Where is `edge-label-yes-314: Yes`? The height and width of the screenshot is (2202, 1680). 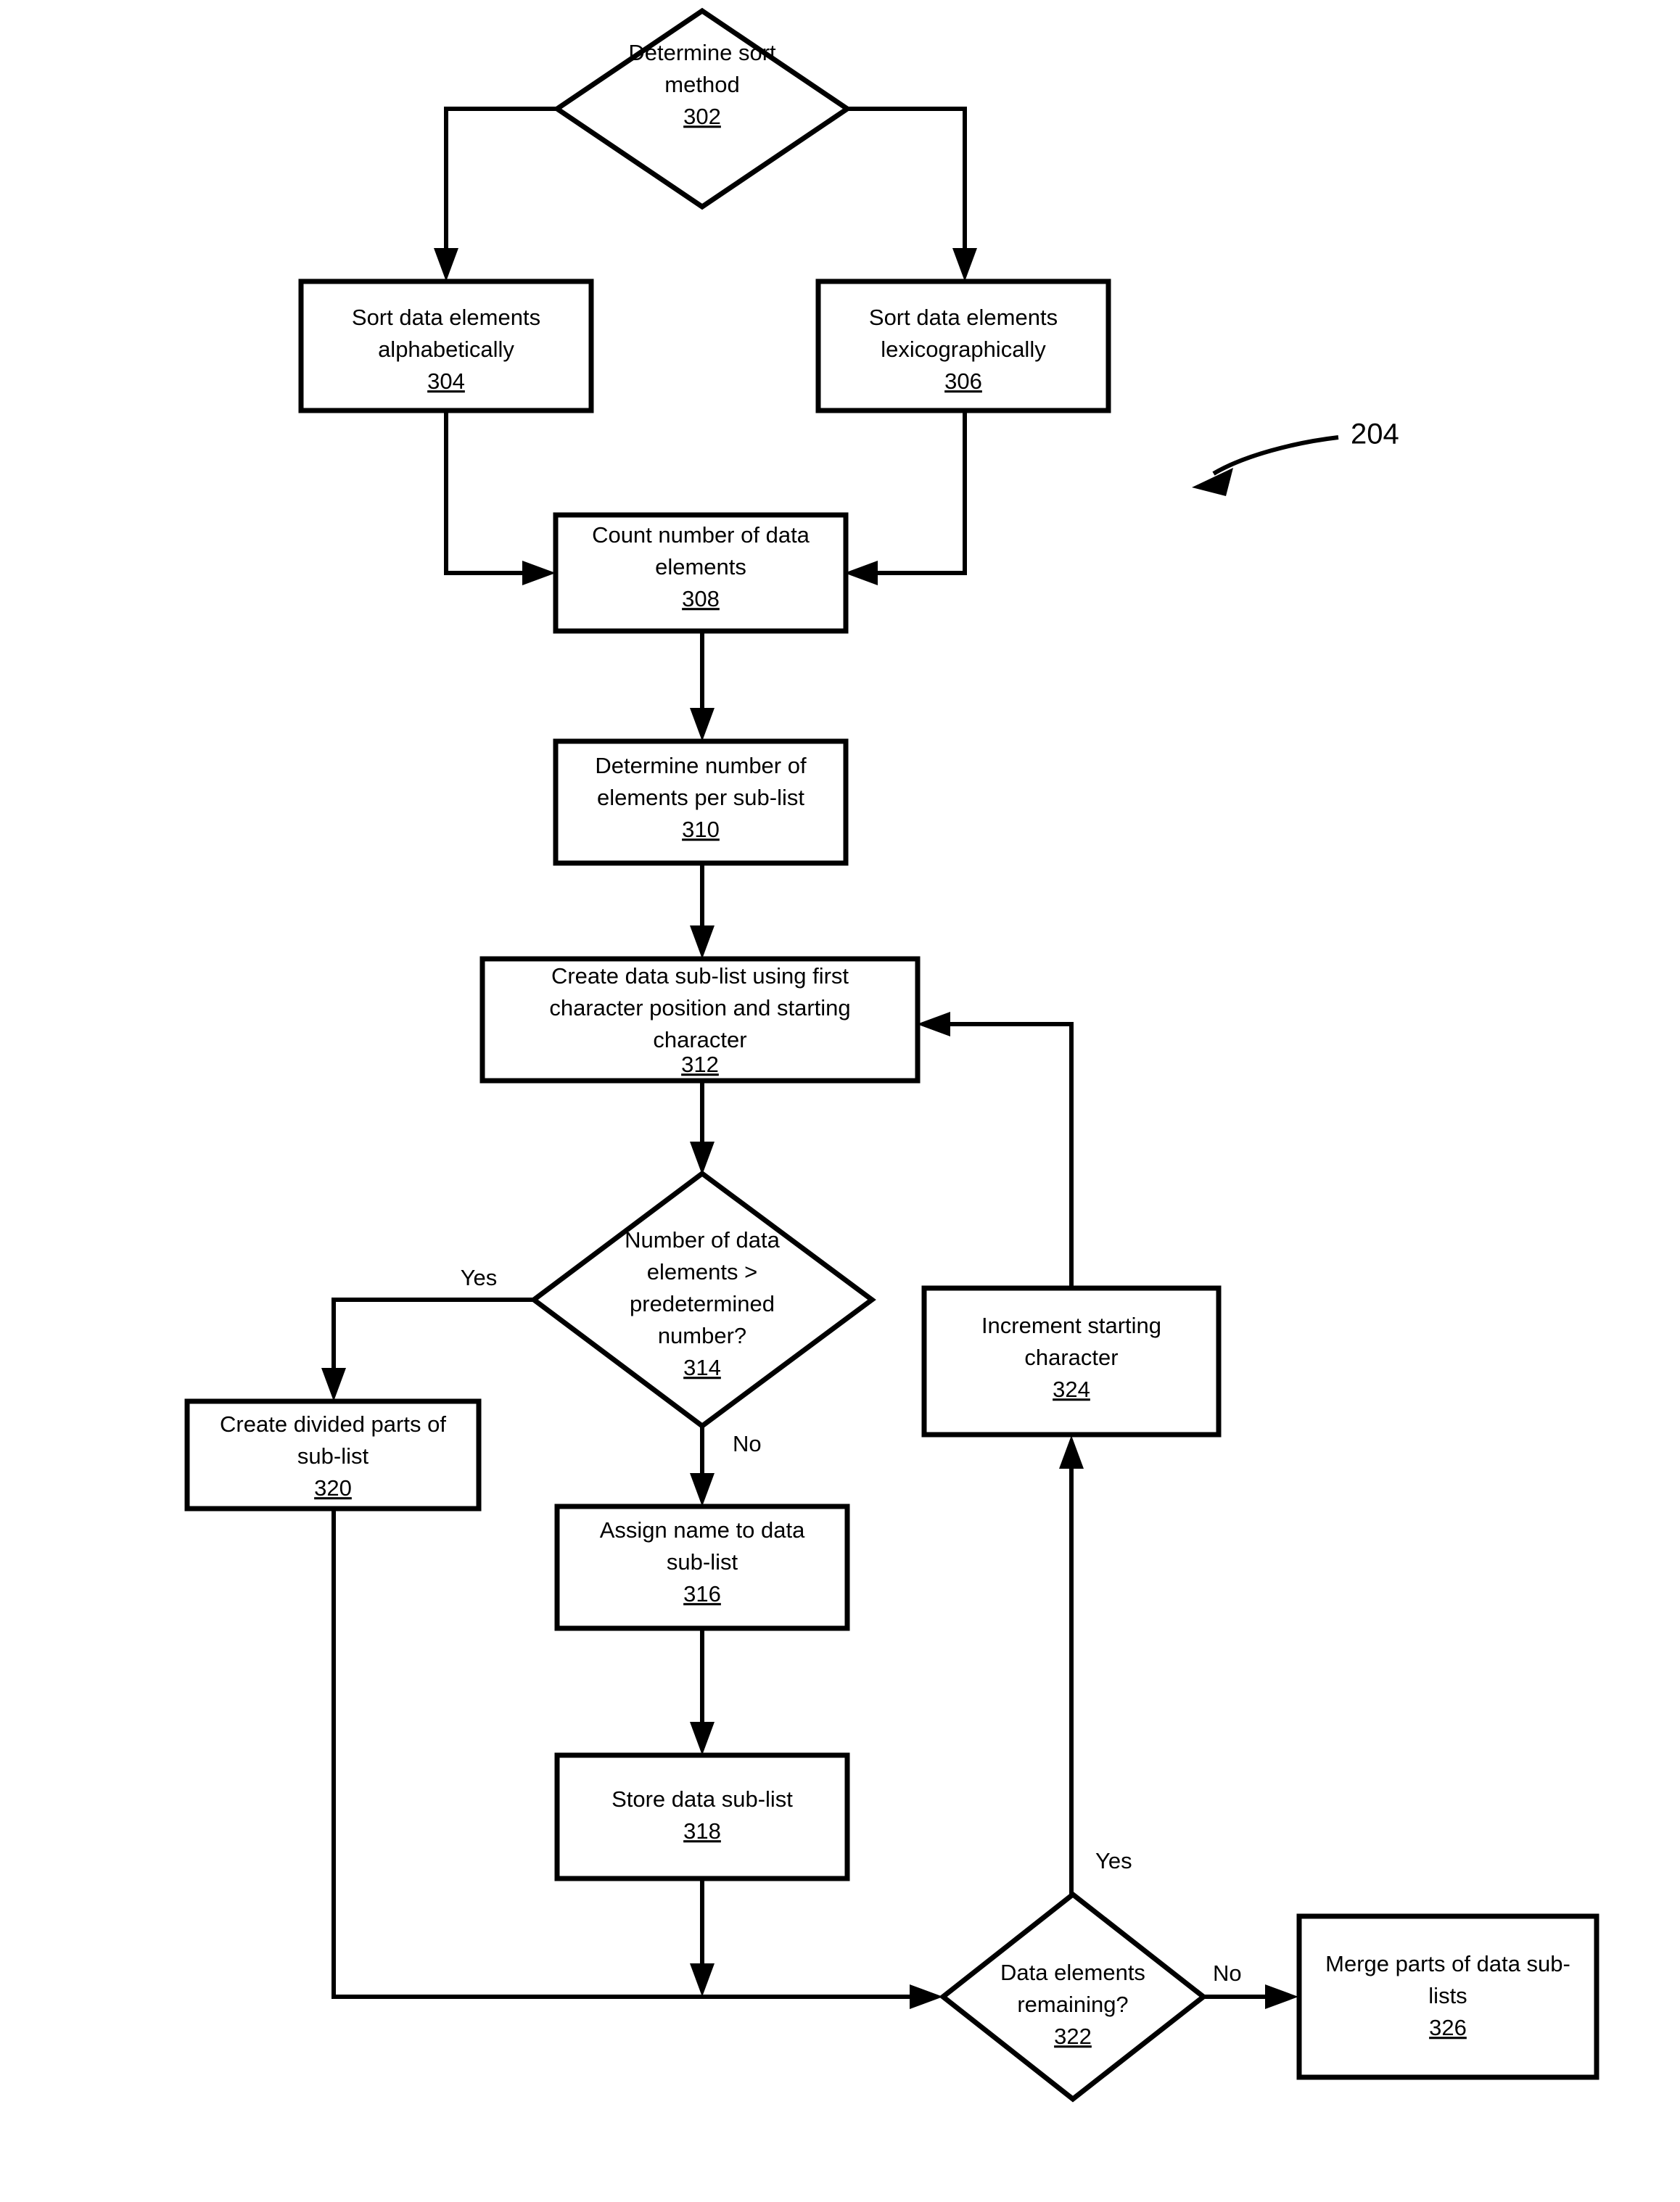 edge-label-yes-314: Yes is located at coordinates (479, 1277).